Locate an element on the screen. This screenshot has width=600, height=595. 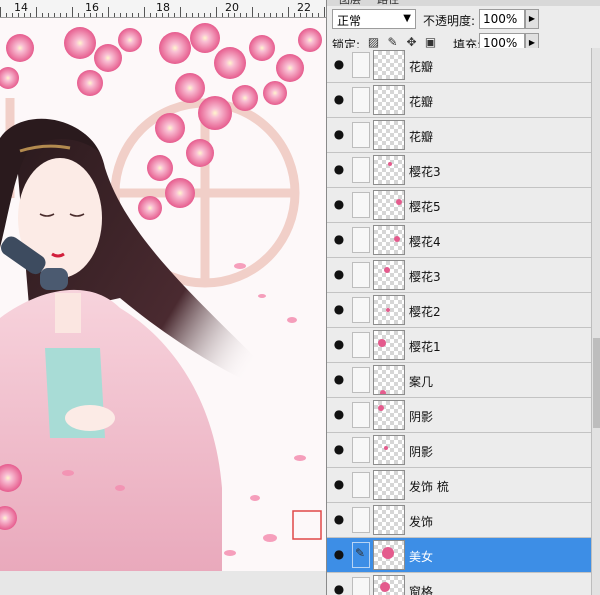
layer-row: ● 窗格 is located at coordinates (459, 584).